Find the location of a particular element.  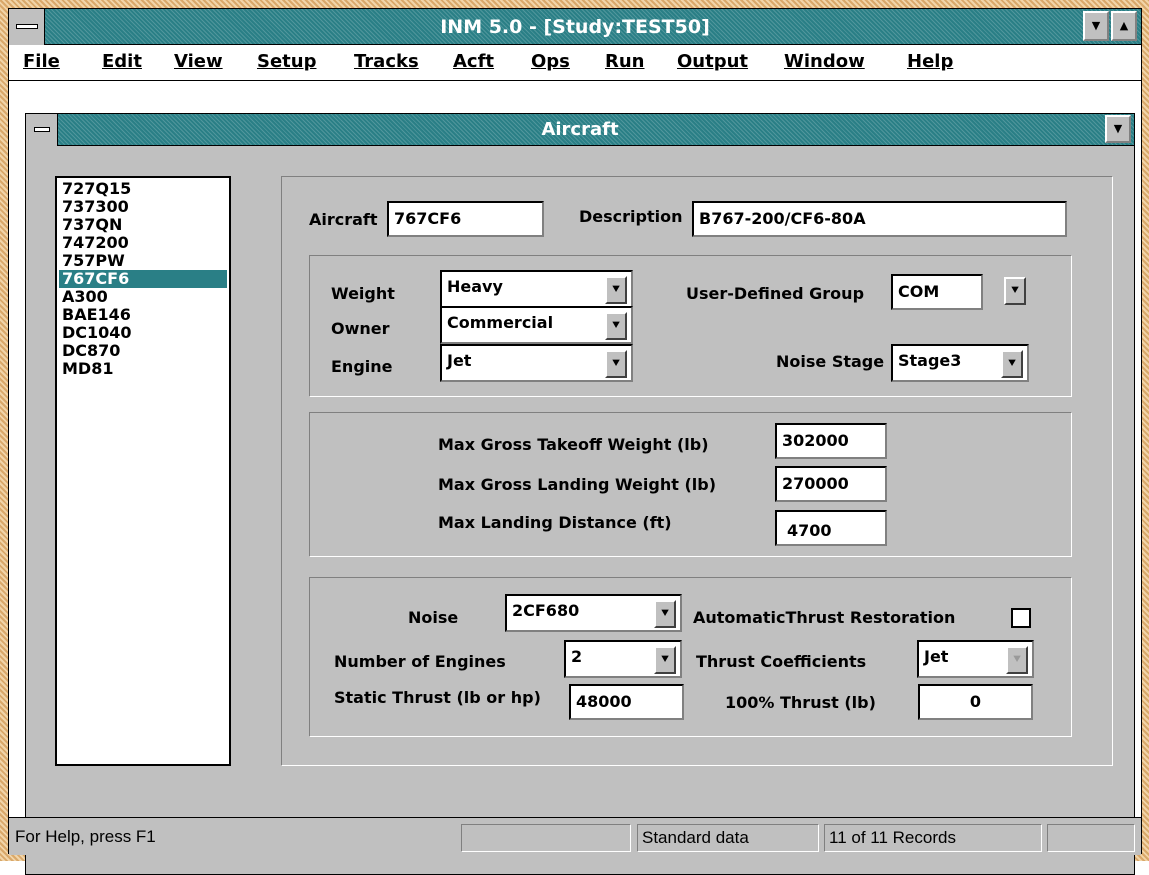

thrust-coefficients-select: Jet ⯆ is located at coordinates (975, 659).